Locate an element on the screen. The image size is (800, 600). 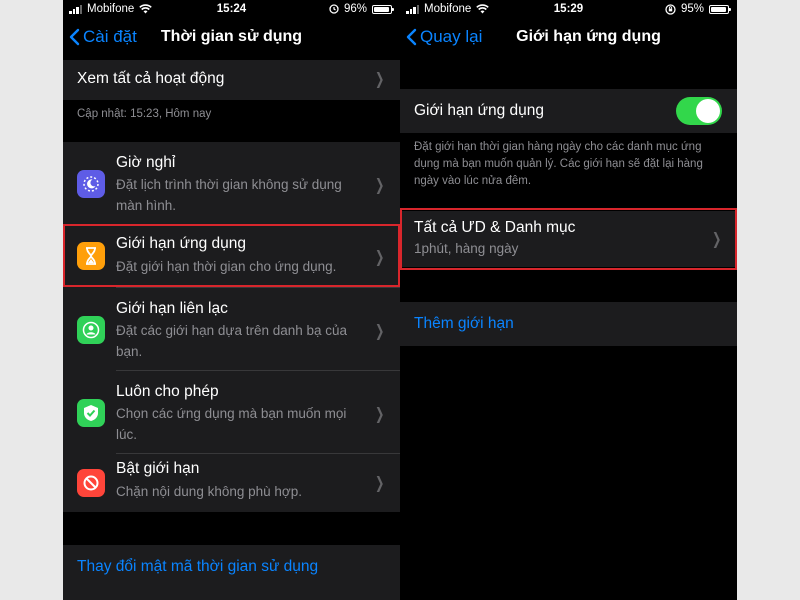
change-passcode-row: Thay đổi mật mã thời gian sử dụng is located at coordinates (231, 572).